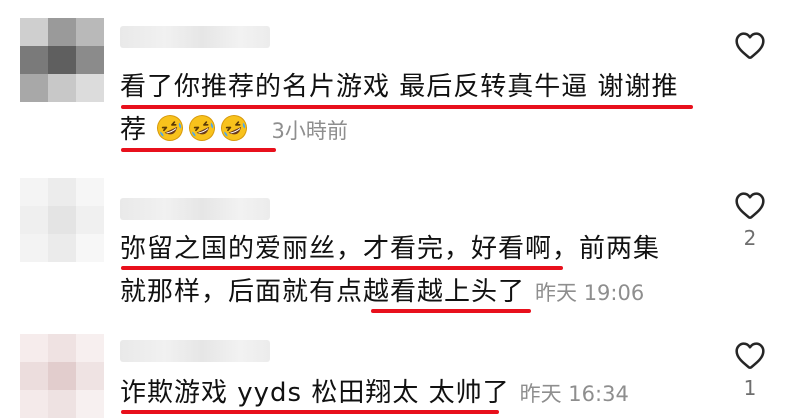 This screenshot has width=800, height=420. Describe the element at coordinates (134, 130) in the screenshot. I see `comment-text-line-2: 荐` at that location.